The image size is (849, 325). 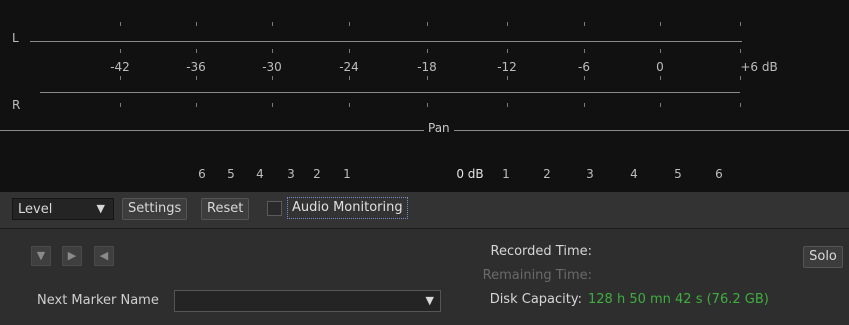 What do you see at coordinates (584, 67) in the screenshot?
I see `db-label: -6` at bounding box center [584, 67].